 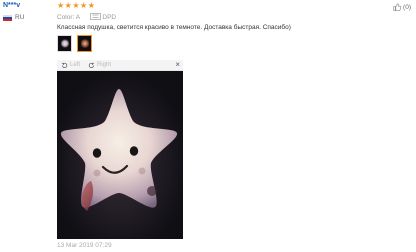 I want to click on color-value: A, so click(x=77, y=17).